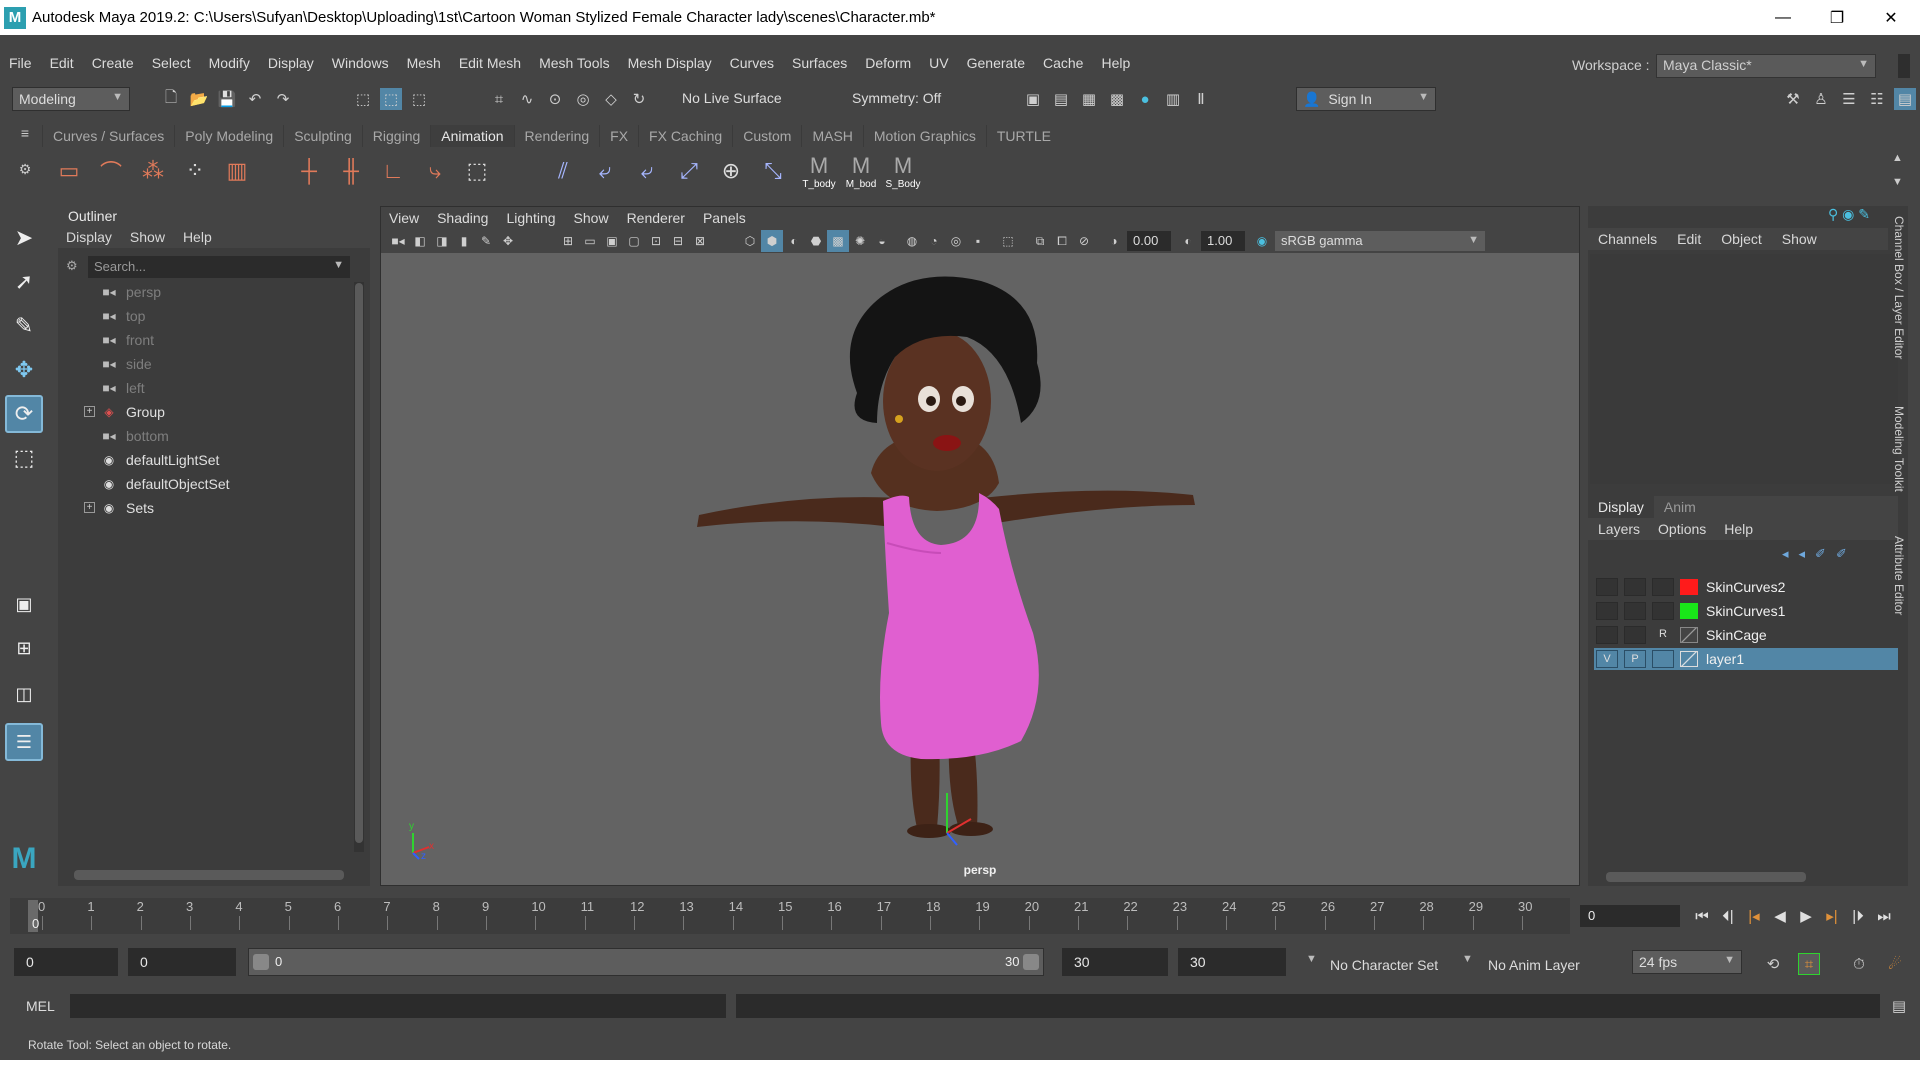  I want to click on outliner-item-side: ■◂ side, so click(125, 364).